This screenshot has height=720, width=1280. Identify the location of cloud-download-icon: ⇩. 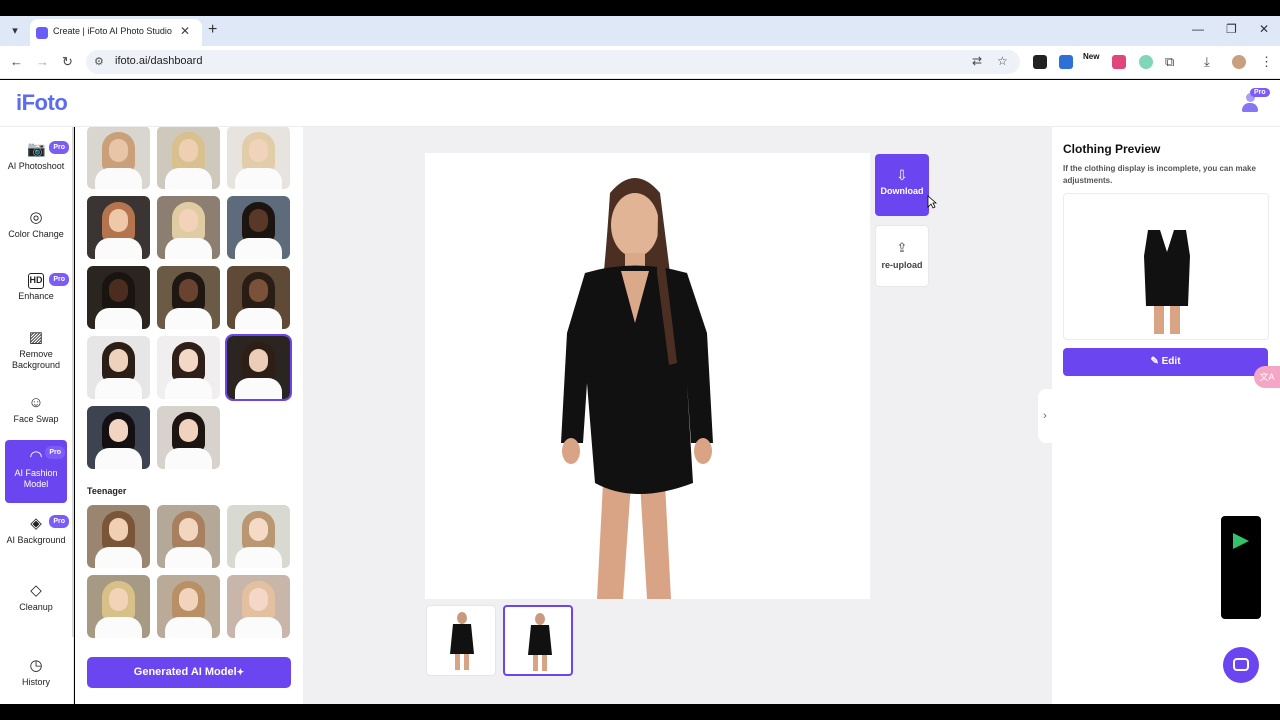
(902, 175).